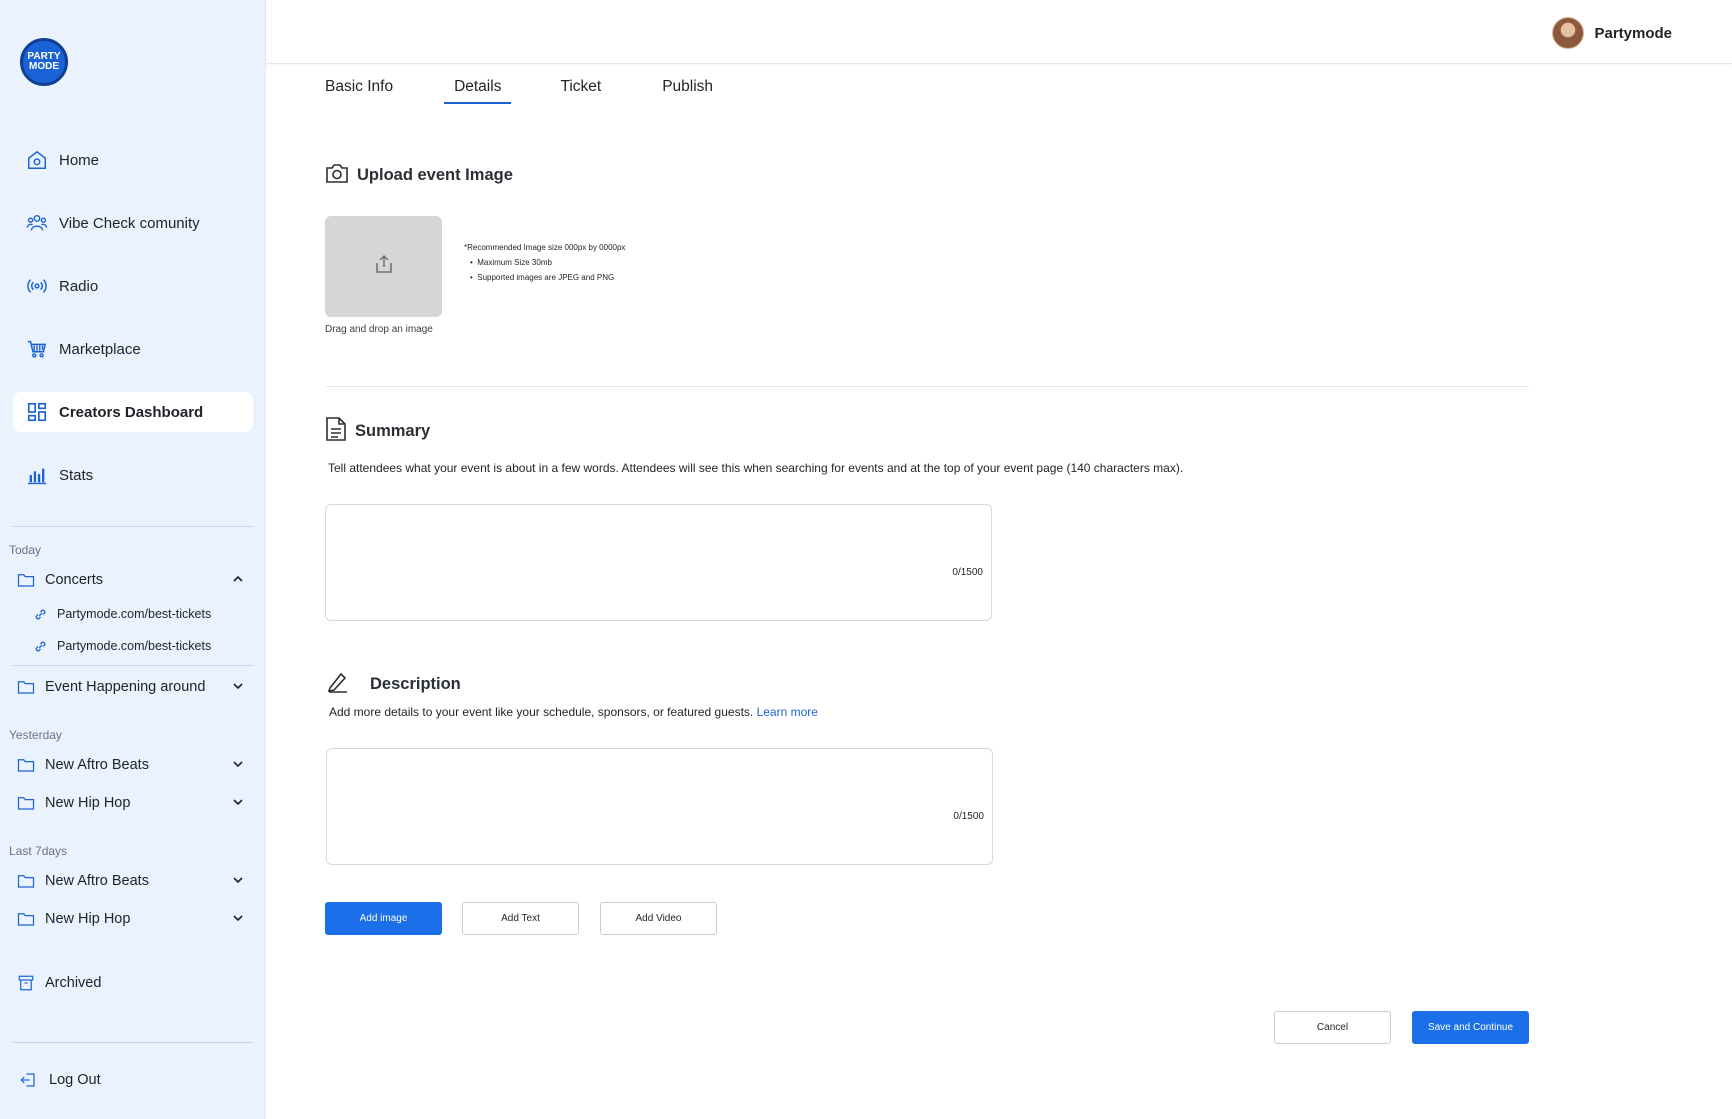 This screenshot has width=1732, height=1119. What do you see at coordinates (133, 160) in the screenshot?
I see `nav-home: Home` at bounding box center [133, 160].